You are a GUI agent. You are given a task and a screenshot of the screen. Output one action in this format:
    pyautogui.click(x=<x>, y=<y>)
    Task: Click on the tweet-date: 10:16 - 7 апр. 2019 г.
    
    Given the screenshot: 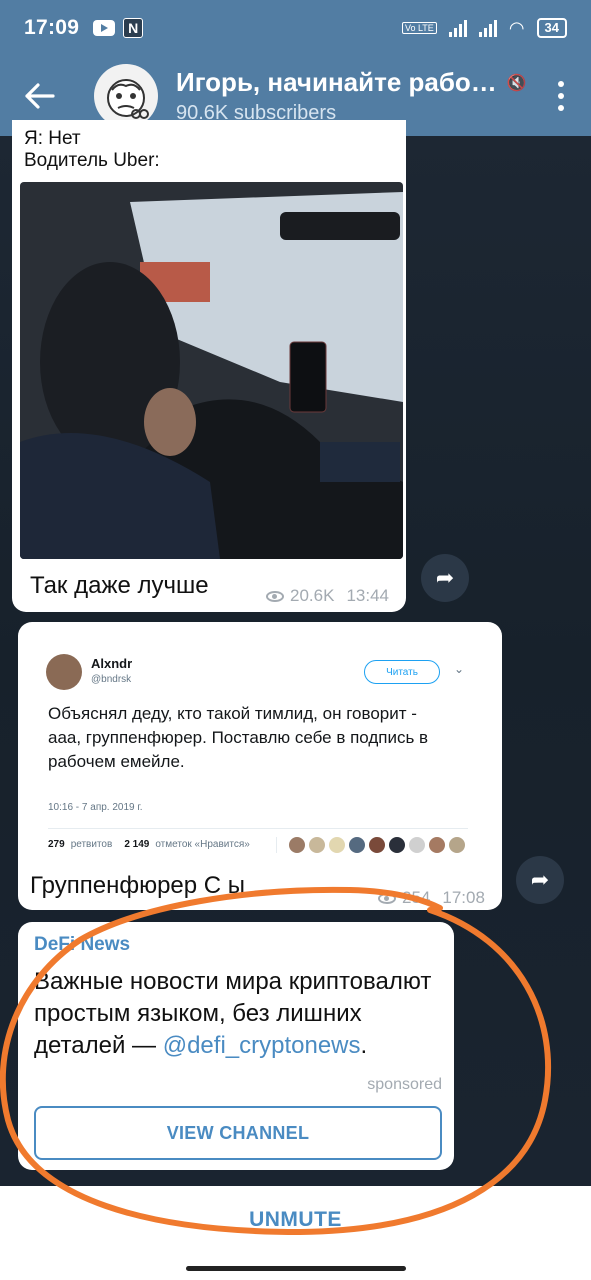 What is the action you would take?
    pyautogui.click(x=95, y=807)
    